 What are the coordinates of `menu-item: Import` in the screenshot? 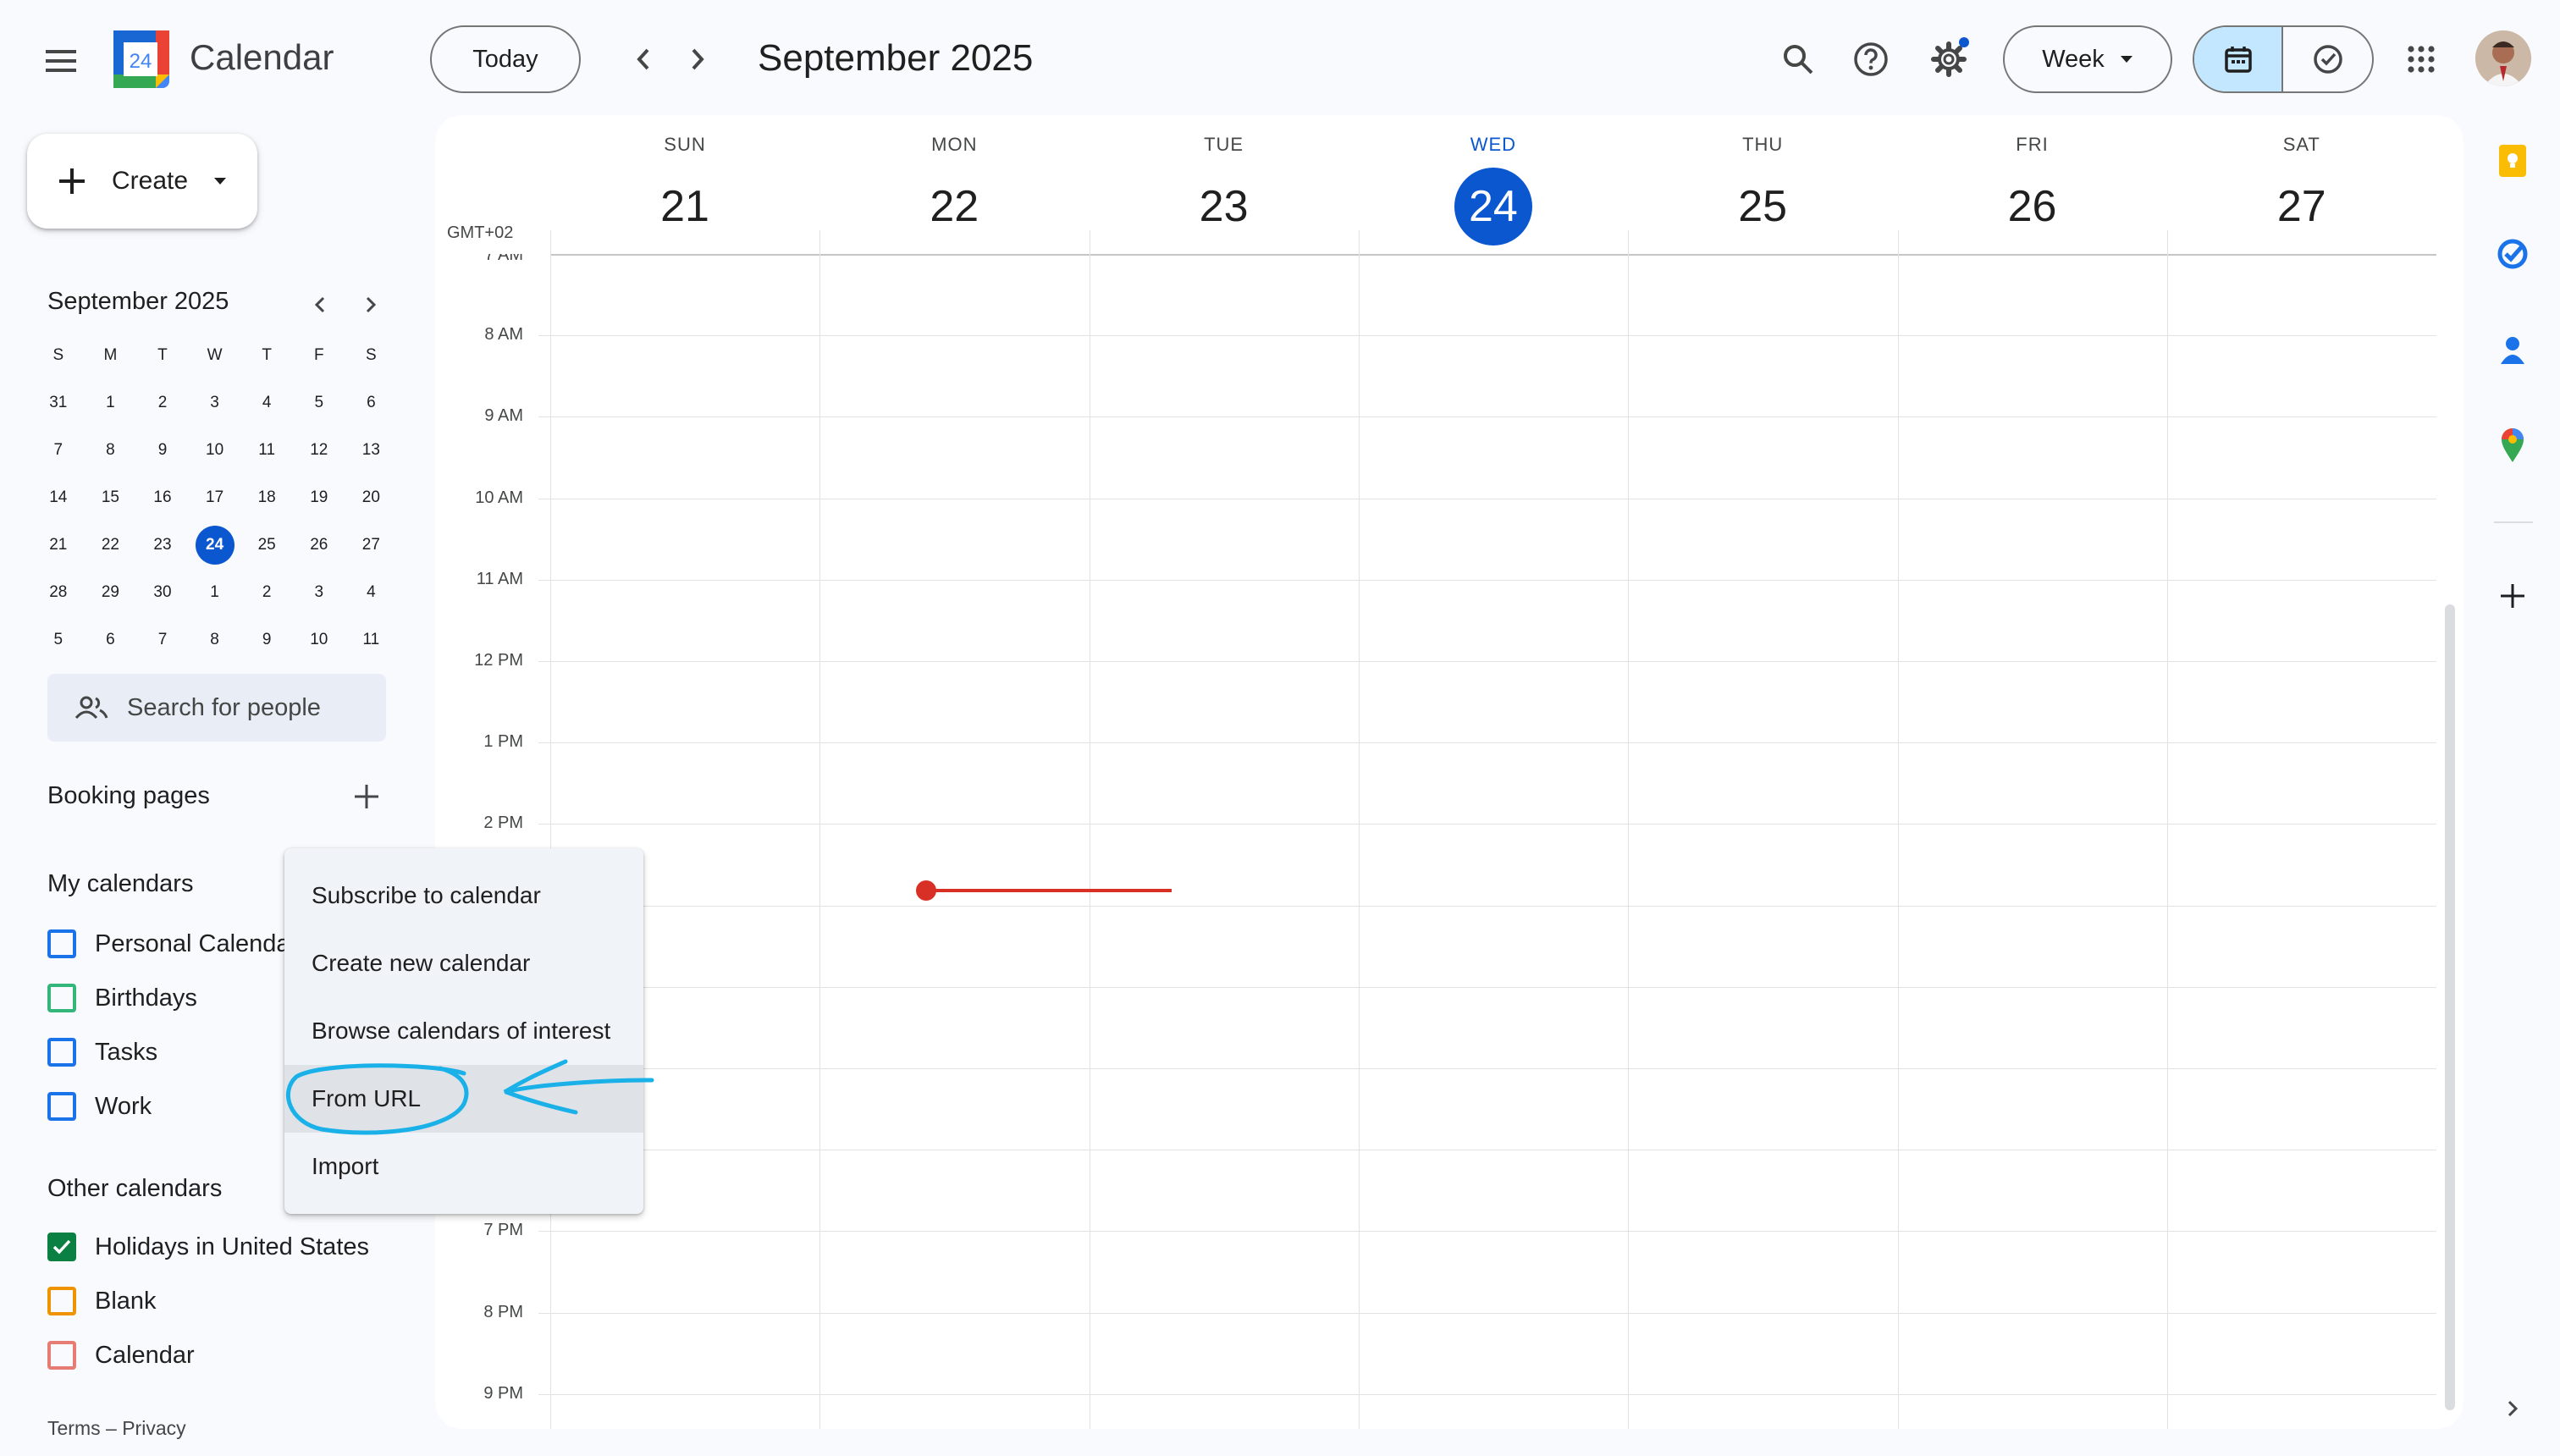 It's located at (463, 1166).